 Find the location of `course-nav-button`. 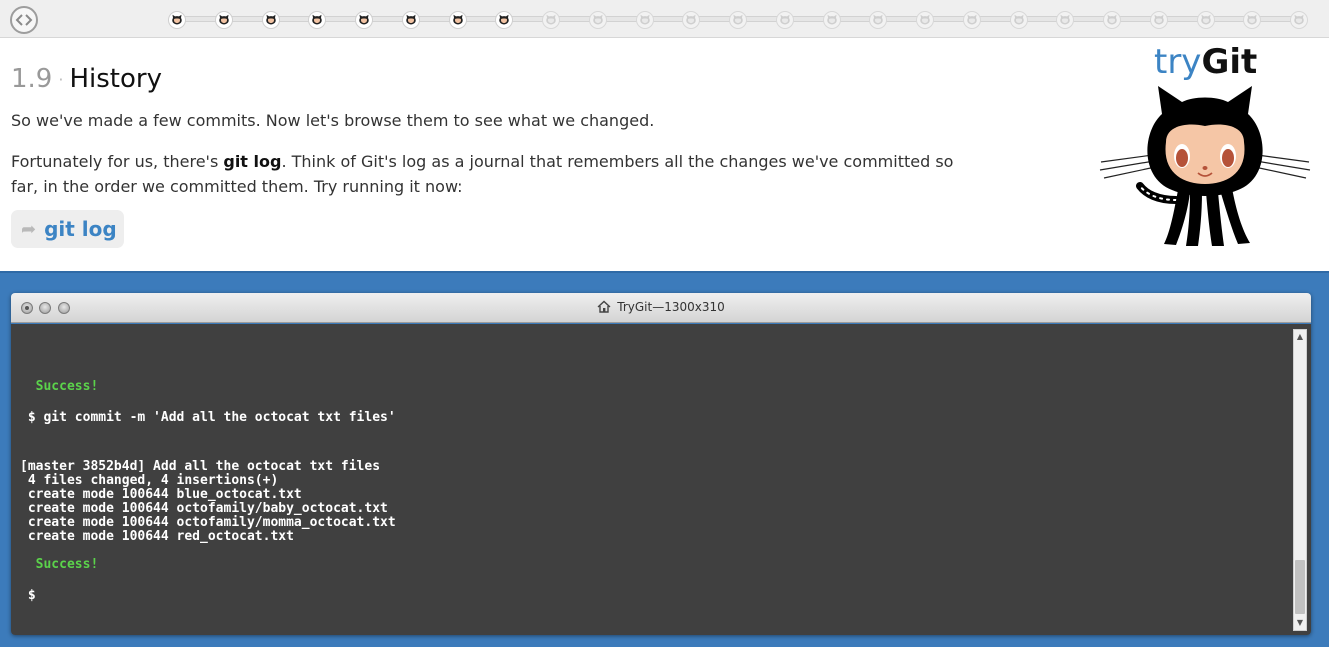

course-nav-button is located at coordinates (24, 20).